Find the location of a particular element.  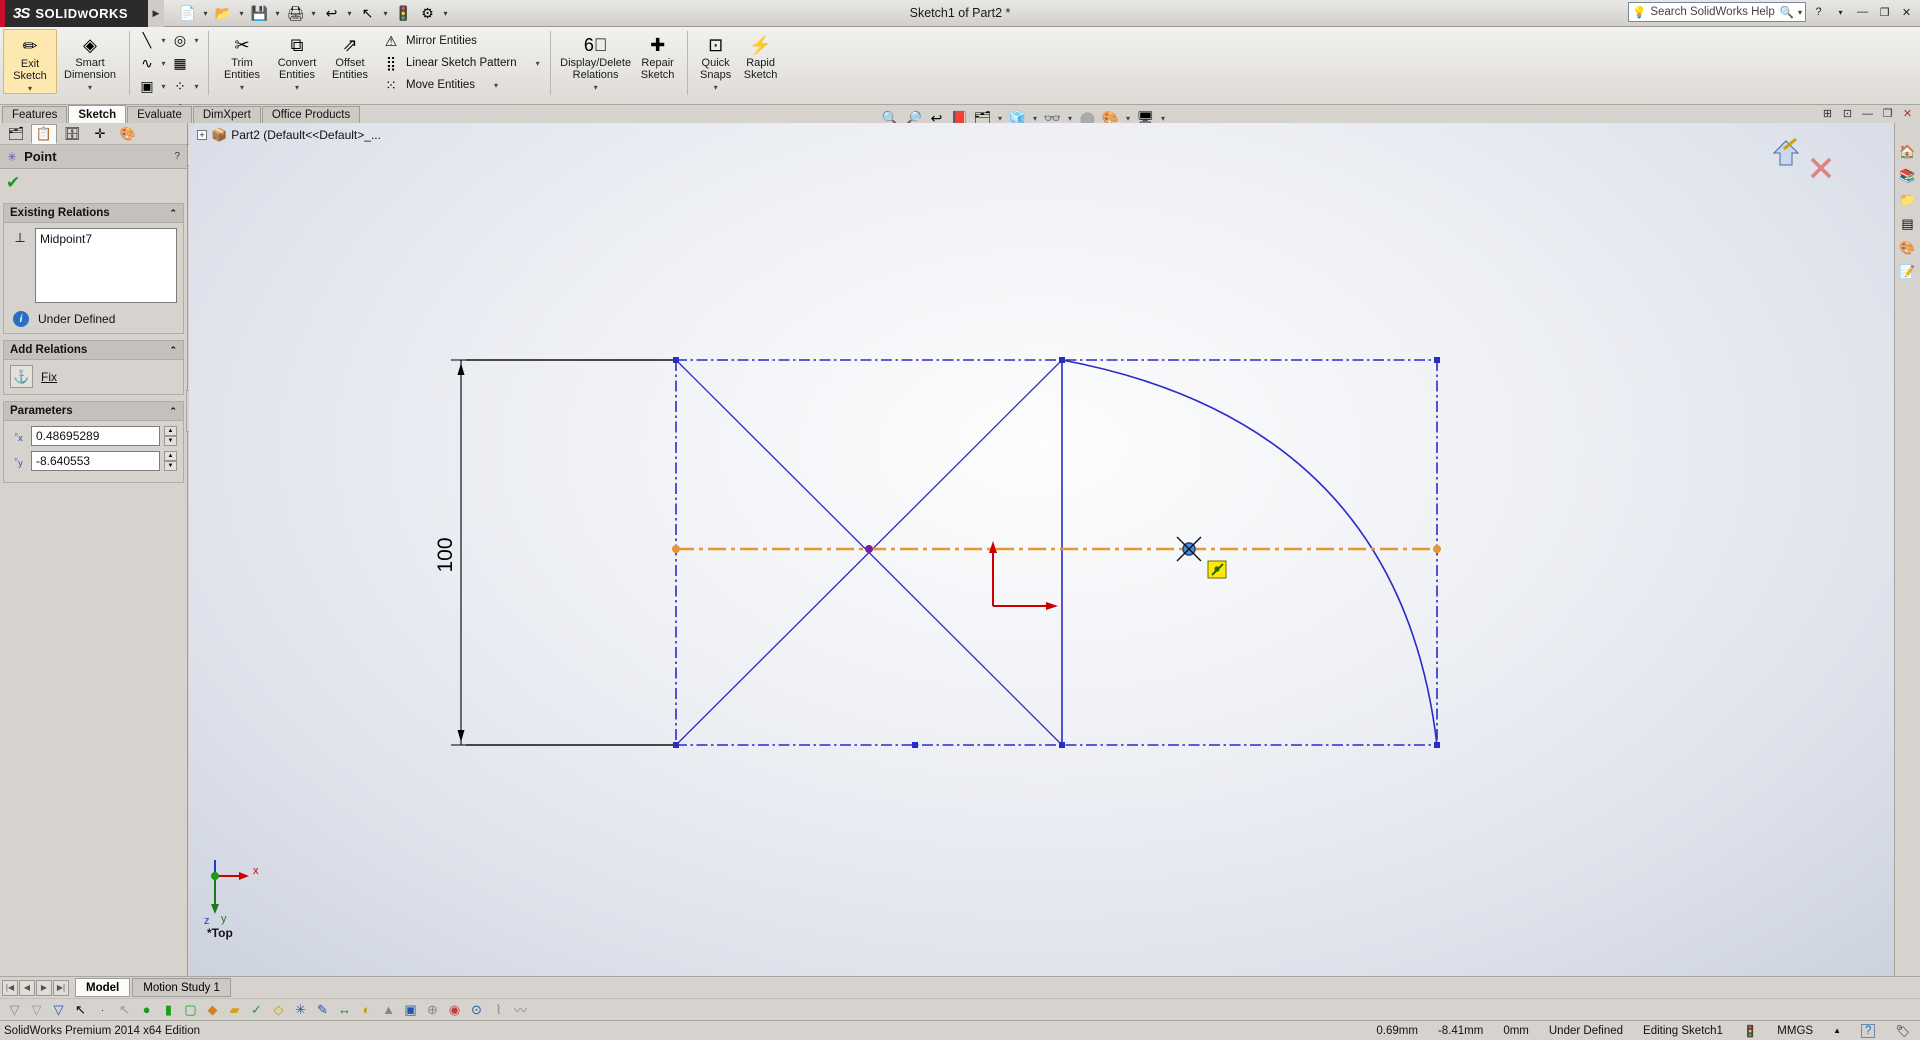

grid-tool-icon: ▦ is located at coordinates (180, 63).